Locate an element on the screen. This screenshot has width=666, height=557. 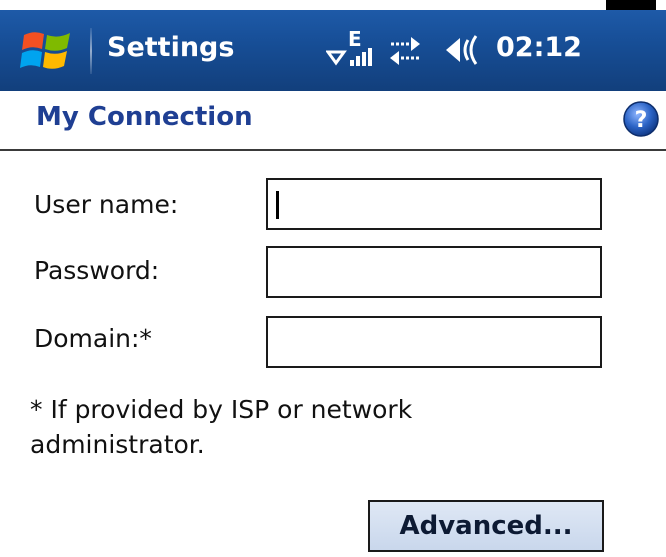
username-label: User name: is located at coordinates (106, 204).